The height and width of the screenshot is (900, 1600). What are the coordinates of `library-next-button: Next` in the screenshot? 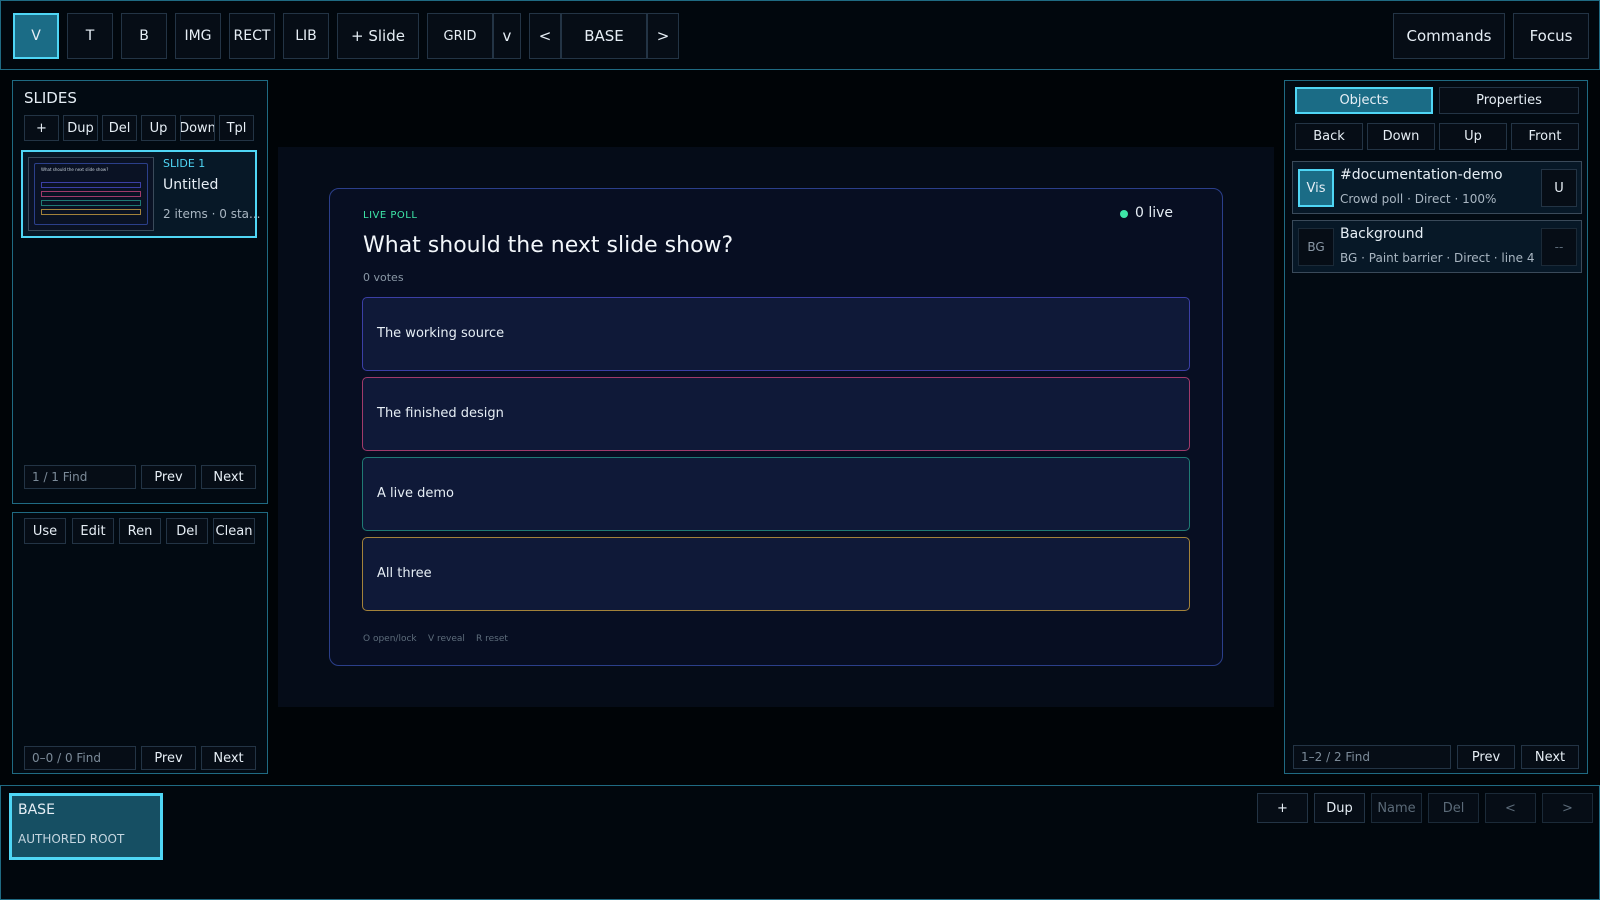 It's located at (228, 758).